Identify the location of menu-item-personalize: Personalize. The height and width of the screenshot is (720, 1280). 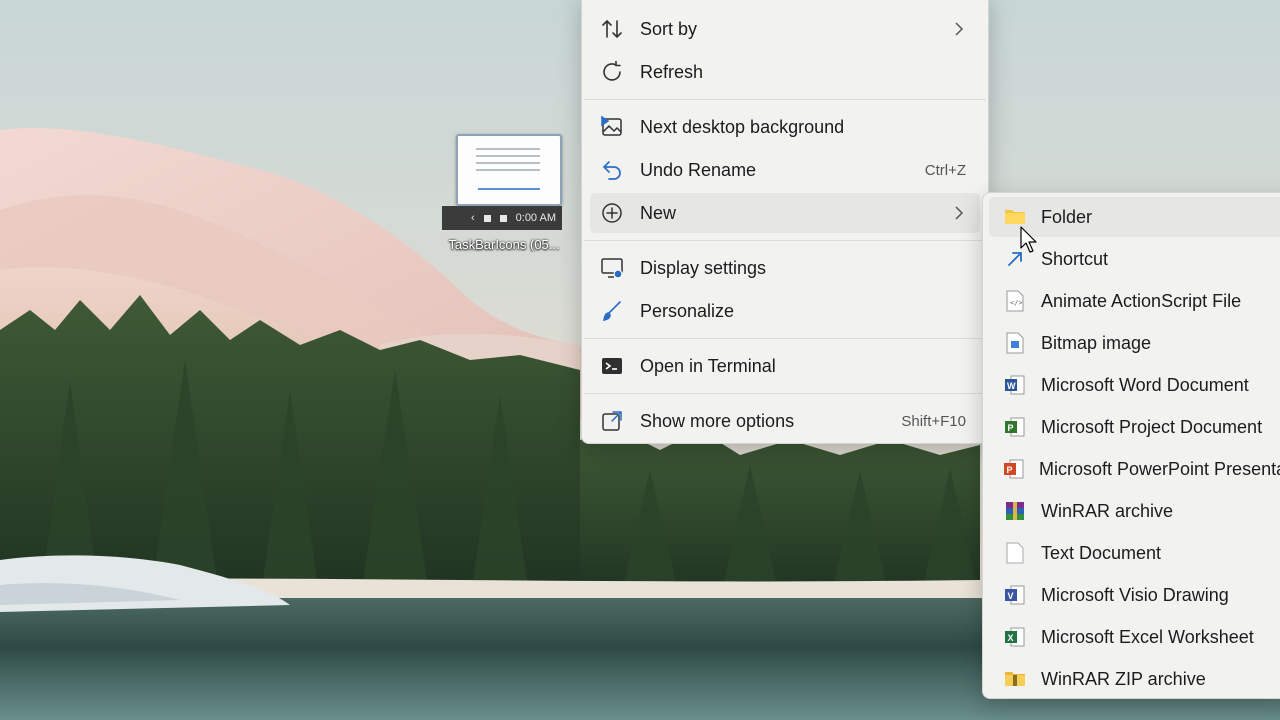
(785, 311).